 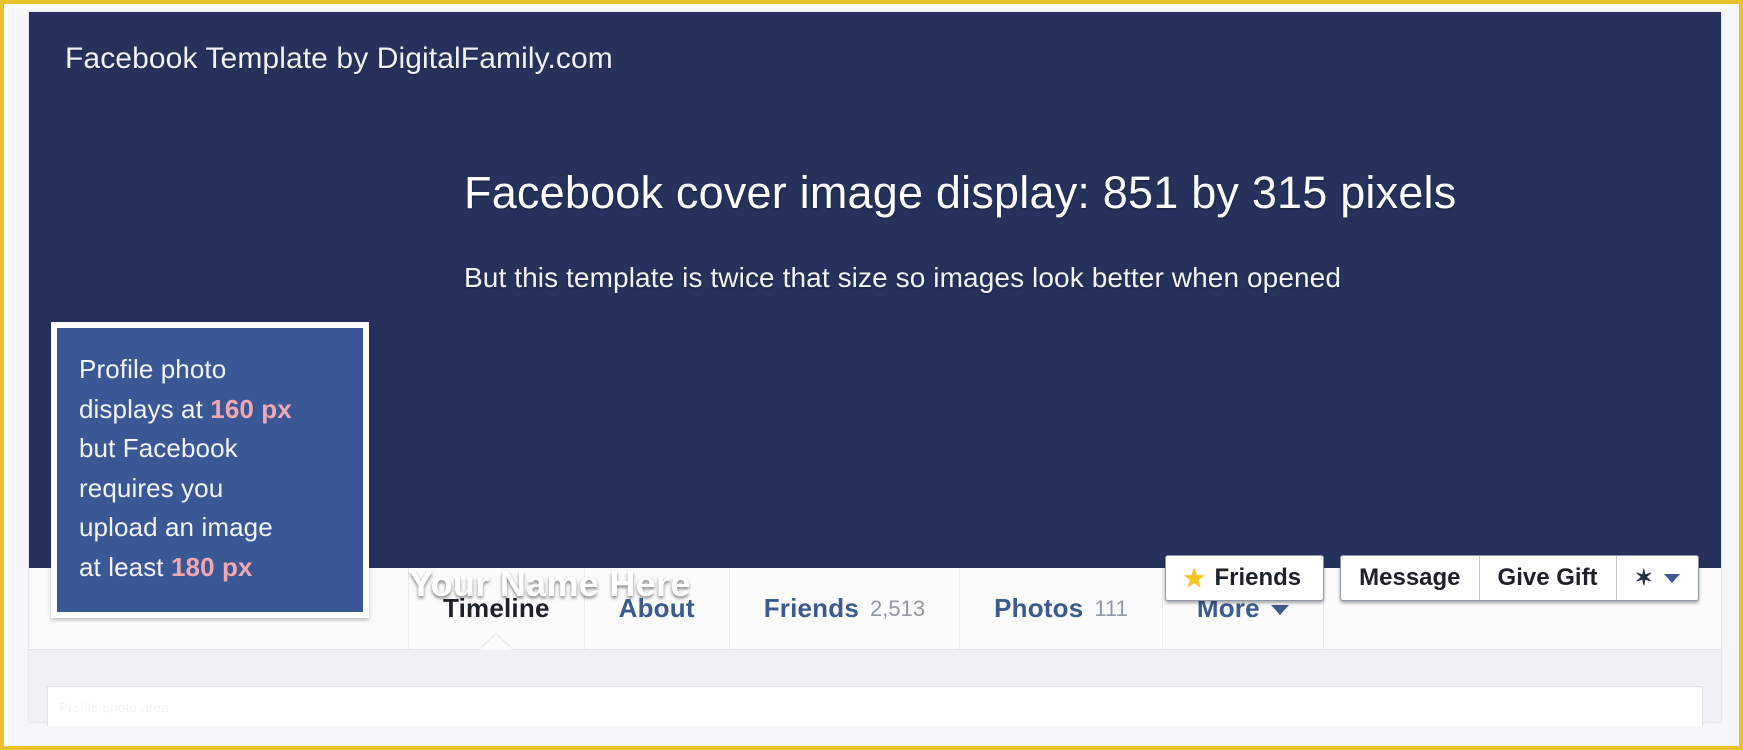 I want to click on note-line-3: but Facebook, so click(x=158, y=448).